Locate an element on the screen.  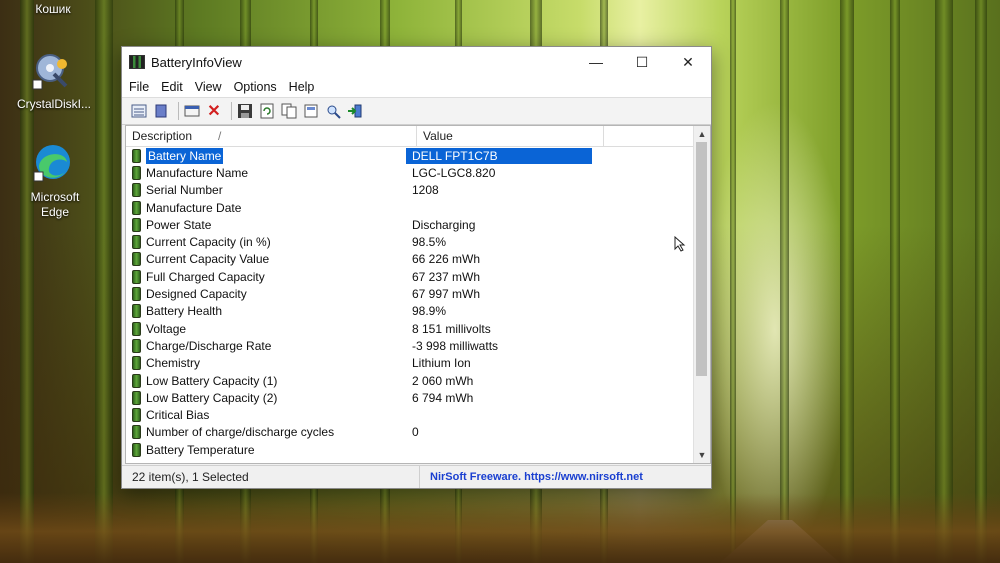
window-title: BatteryInfoView is located at coordinates (196, 62).